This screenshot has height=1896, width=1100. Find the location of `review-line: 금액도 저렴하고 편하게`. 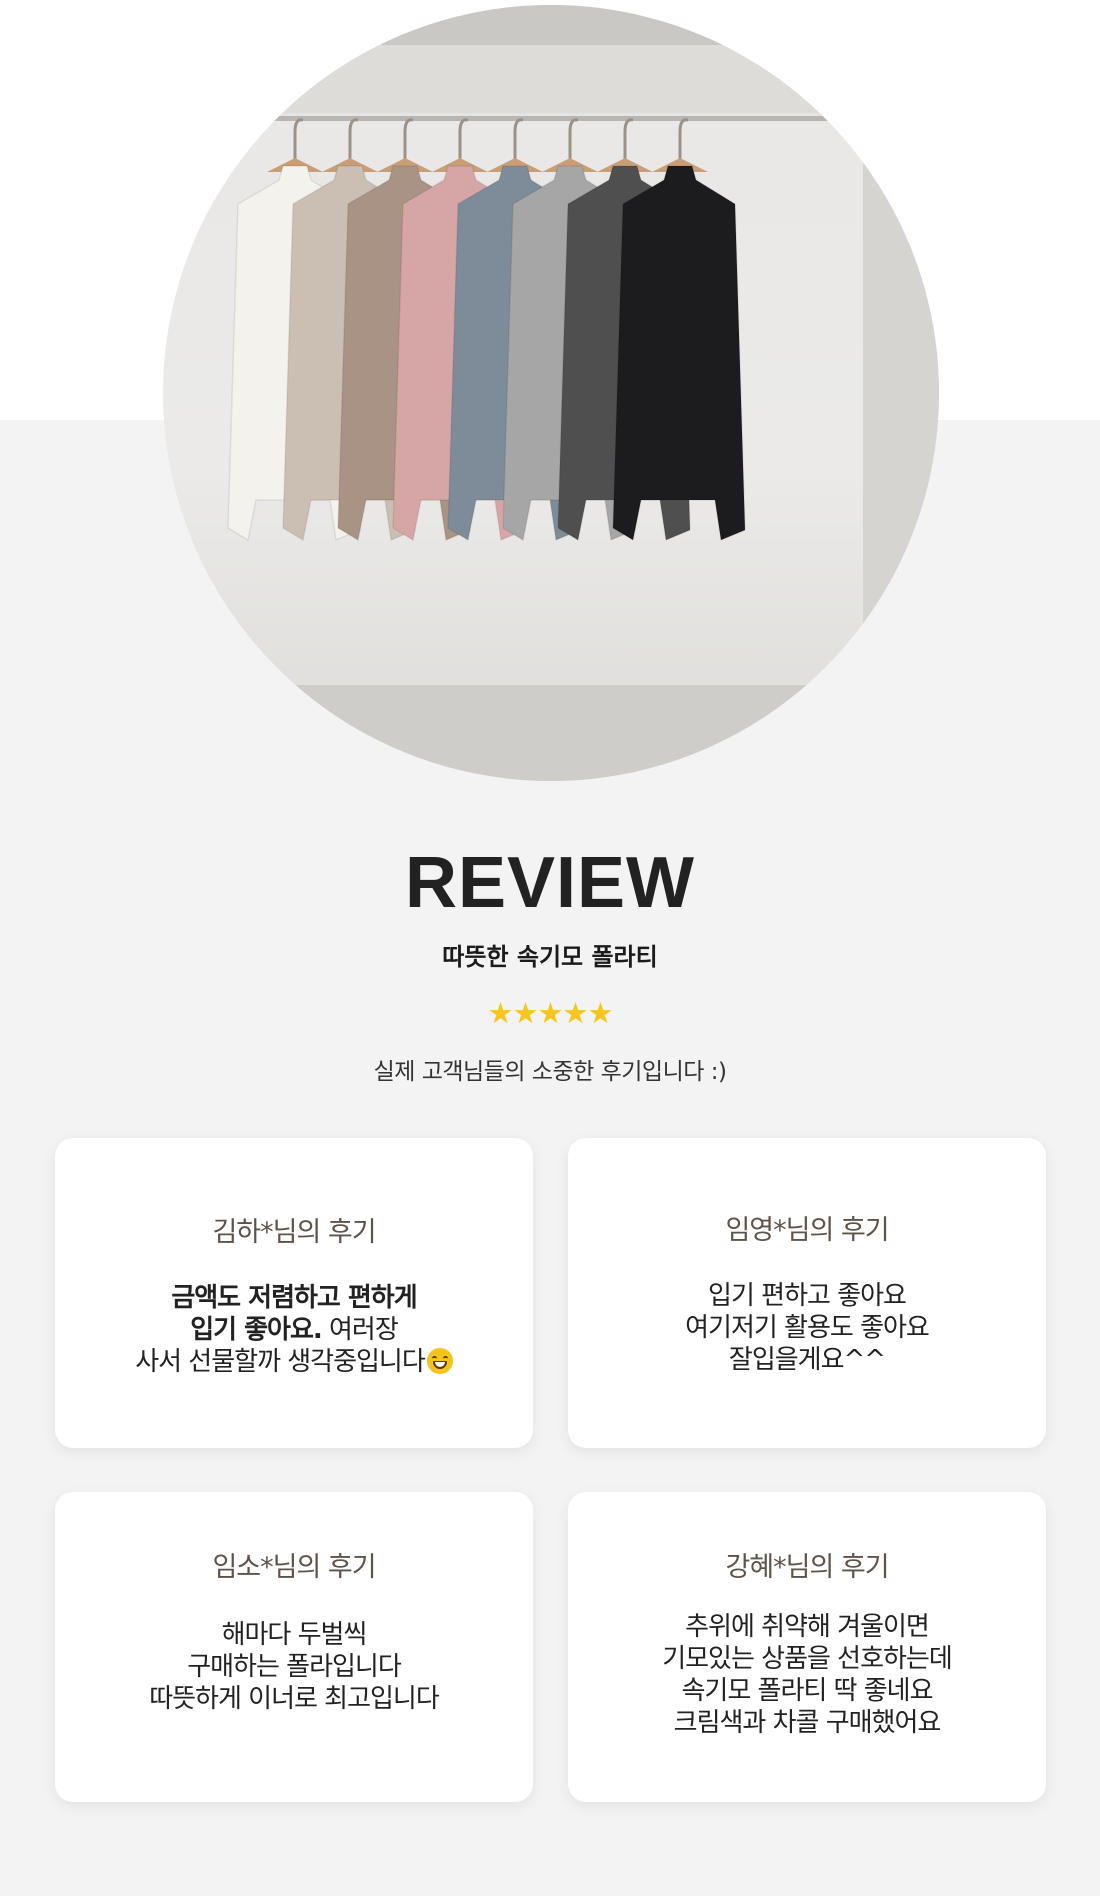

review-line: 금액도 저렴하고 편하게 is located at coordinates (294, 1298).